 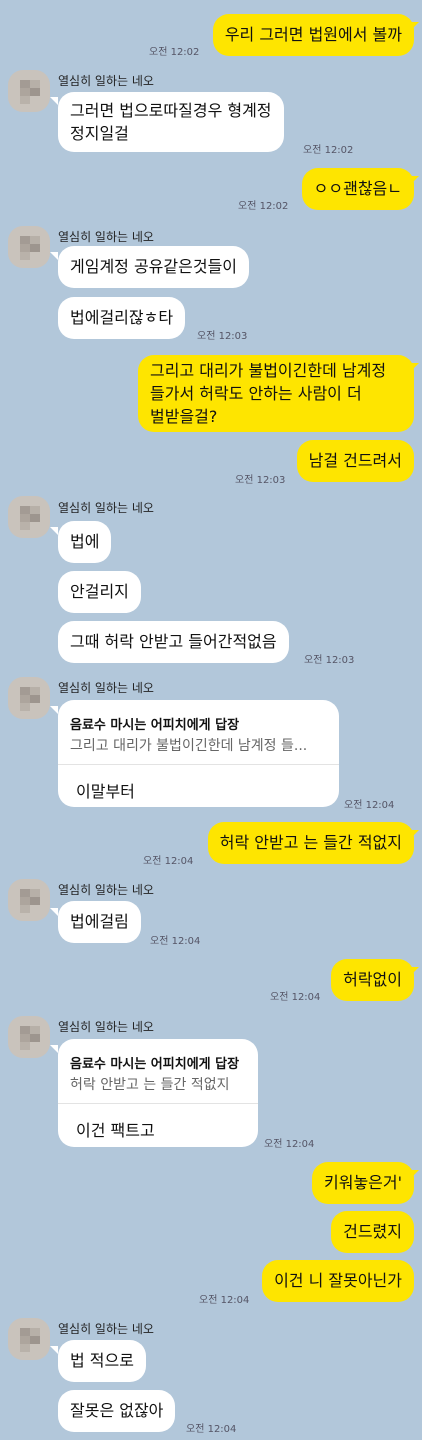 I want to click on their-message: 법에, so click(x=85, y=542).